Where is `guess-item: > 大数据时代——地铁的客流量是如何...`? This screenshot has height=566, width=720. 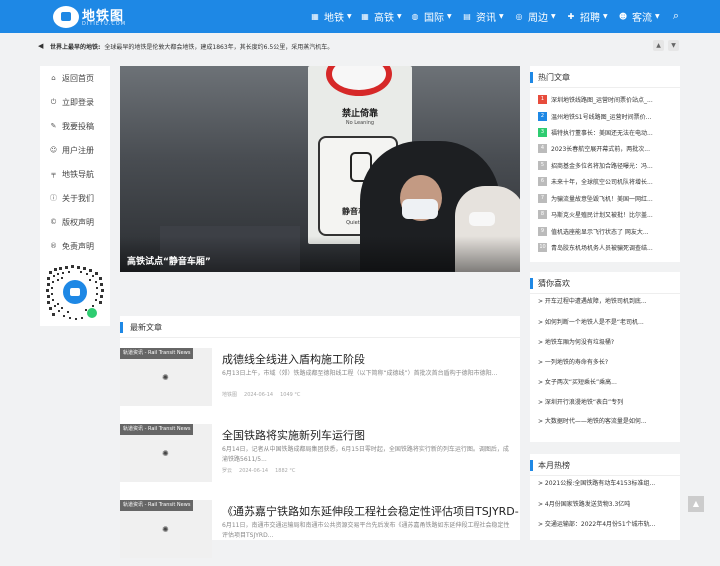
guess-item: > 大数据时代——地铁的客流量是如何... is located at coordinates (607, 422).